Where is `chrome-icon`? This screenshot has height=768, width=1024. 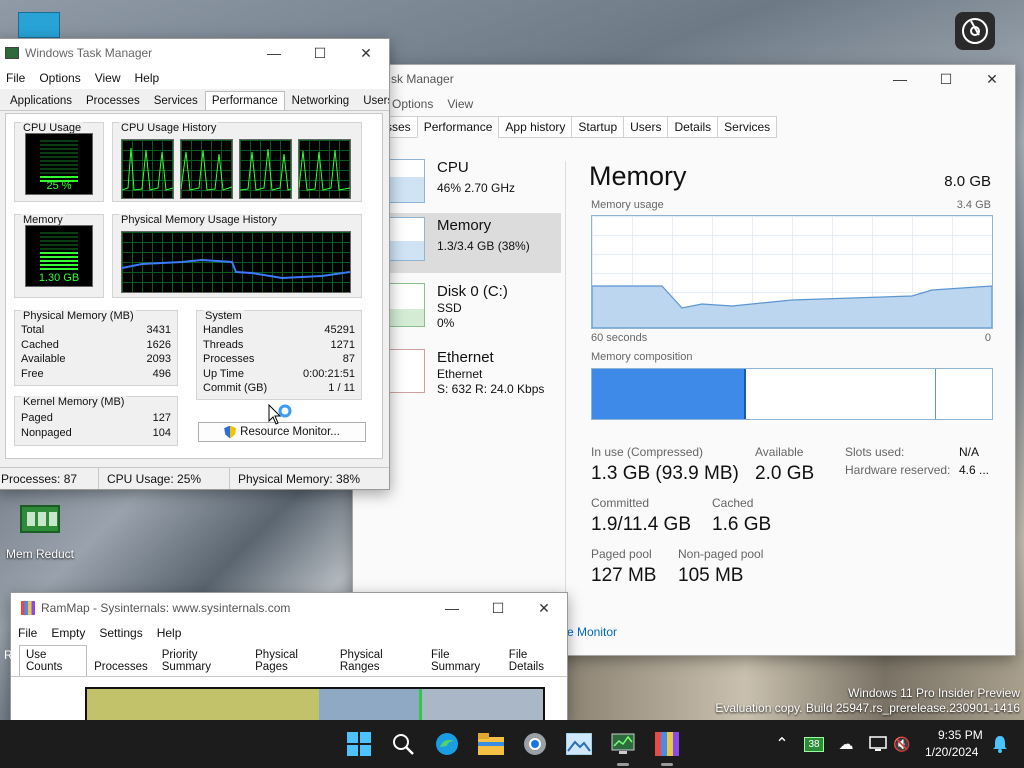
chrome-icon is located at coordinates (535, 744).